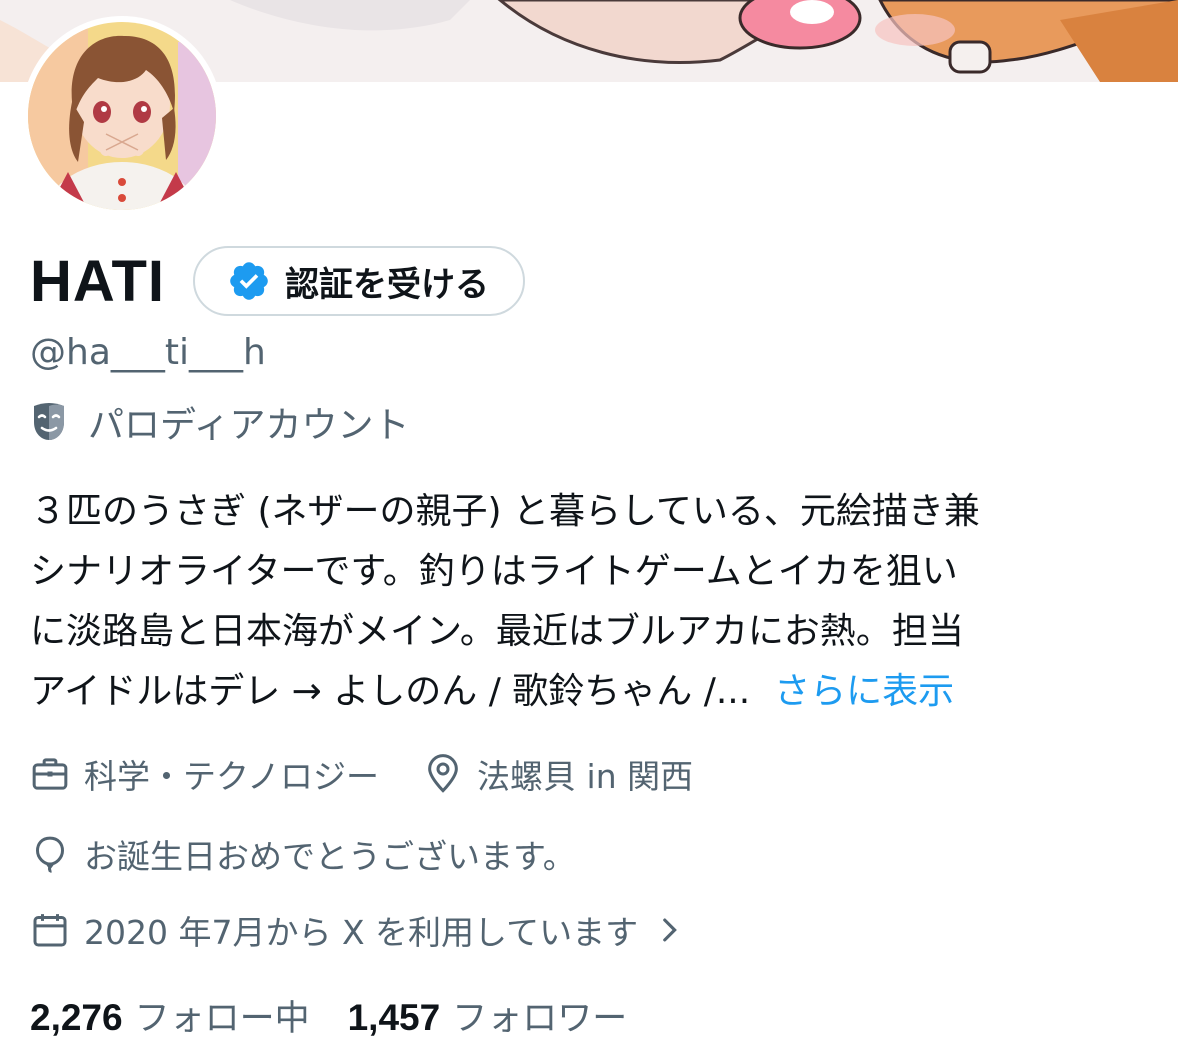 This screenshot has width=1178, height=1063. Describe the element at coordinates (148, 352) in the screenshot. I see `user-handle: @ha___ti___h` at that location.